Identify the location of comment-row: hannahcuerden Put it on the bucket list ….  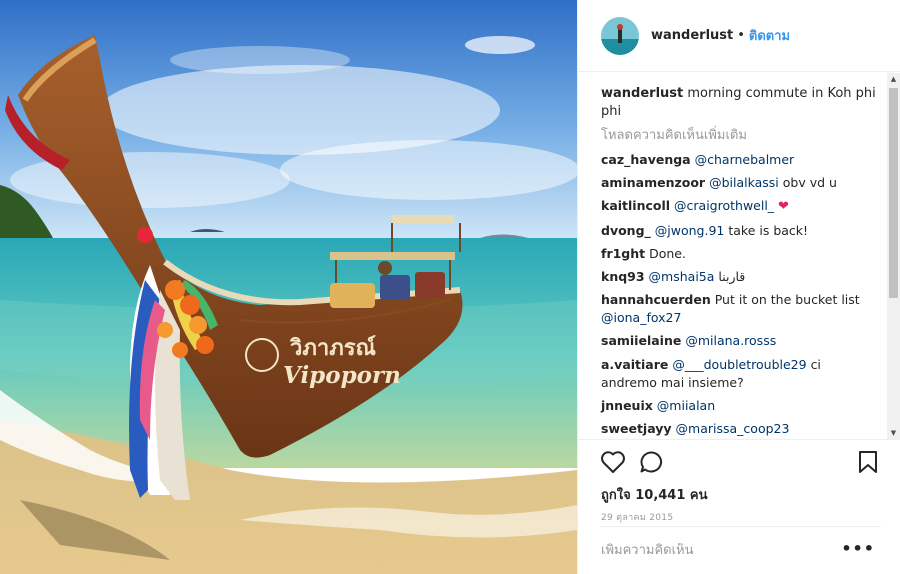
(739, 309).